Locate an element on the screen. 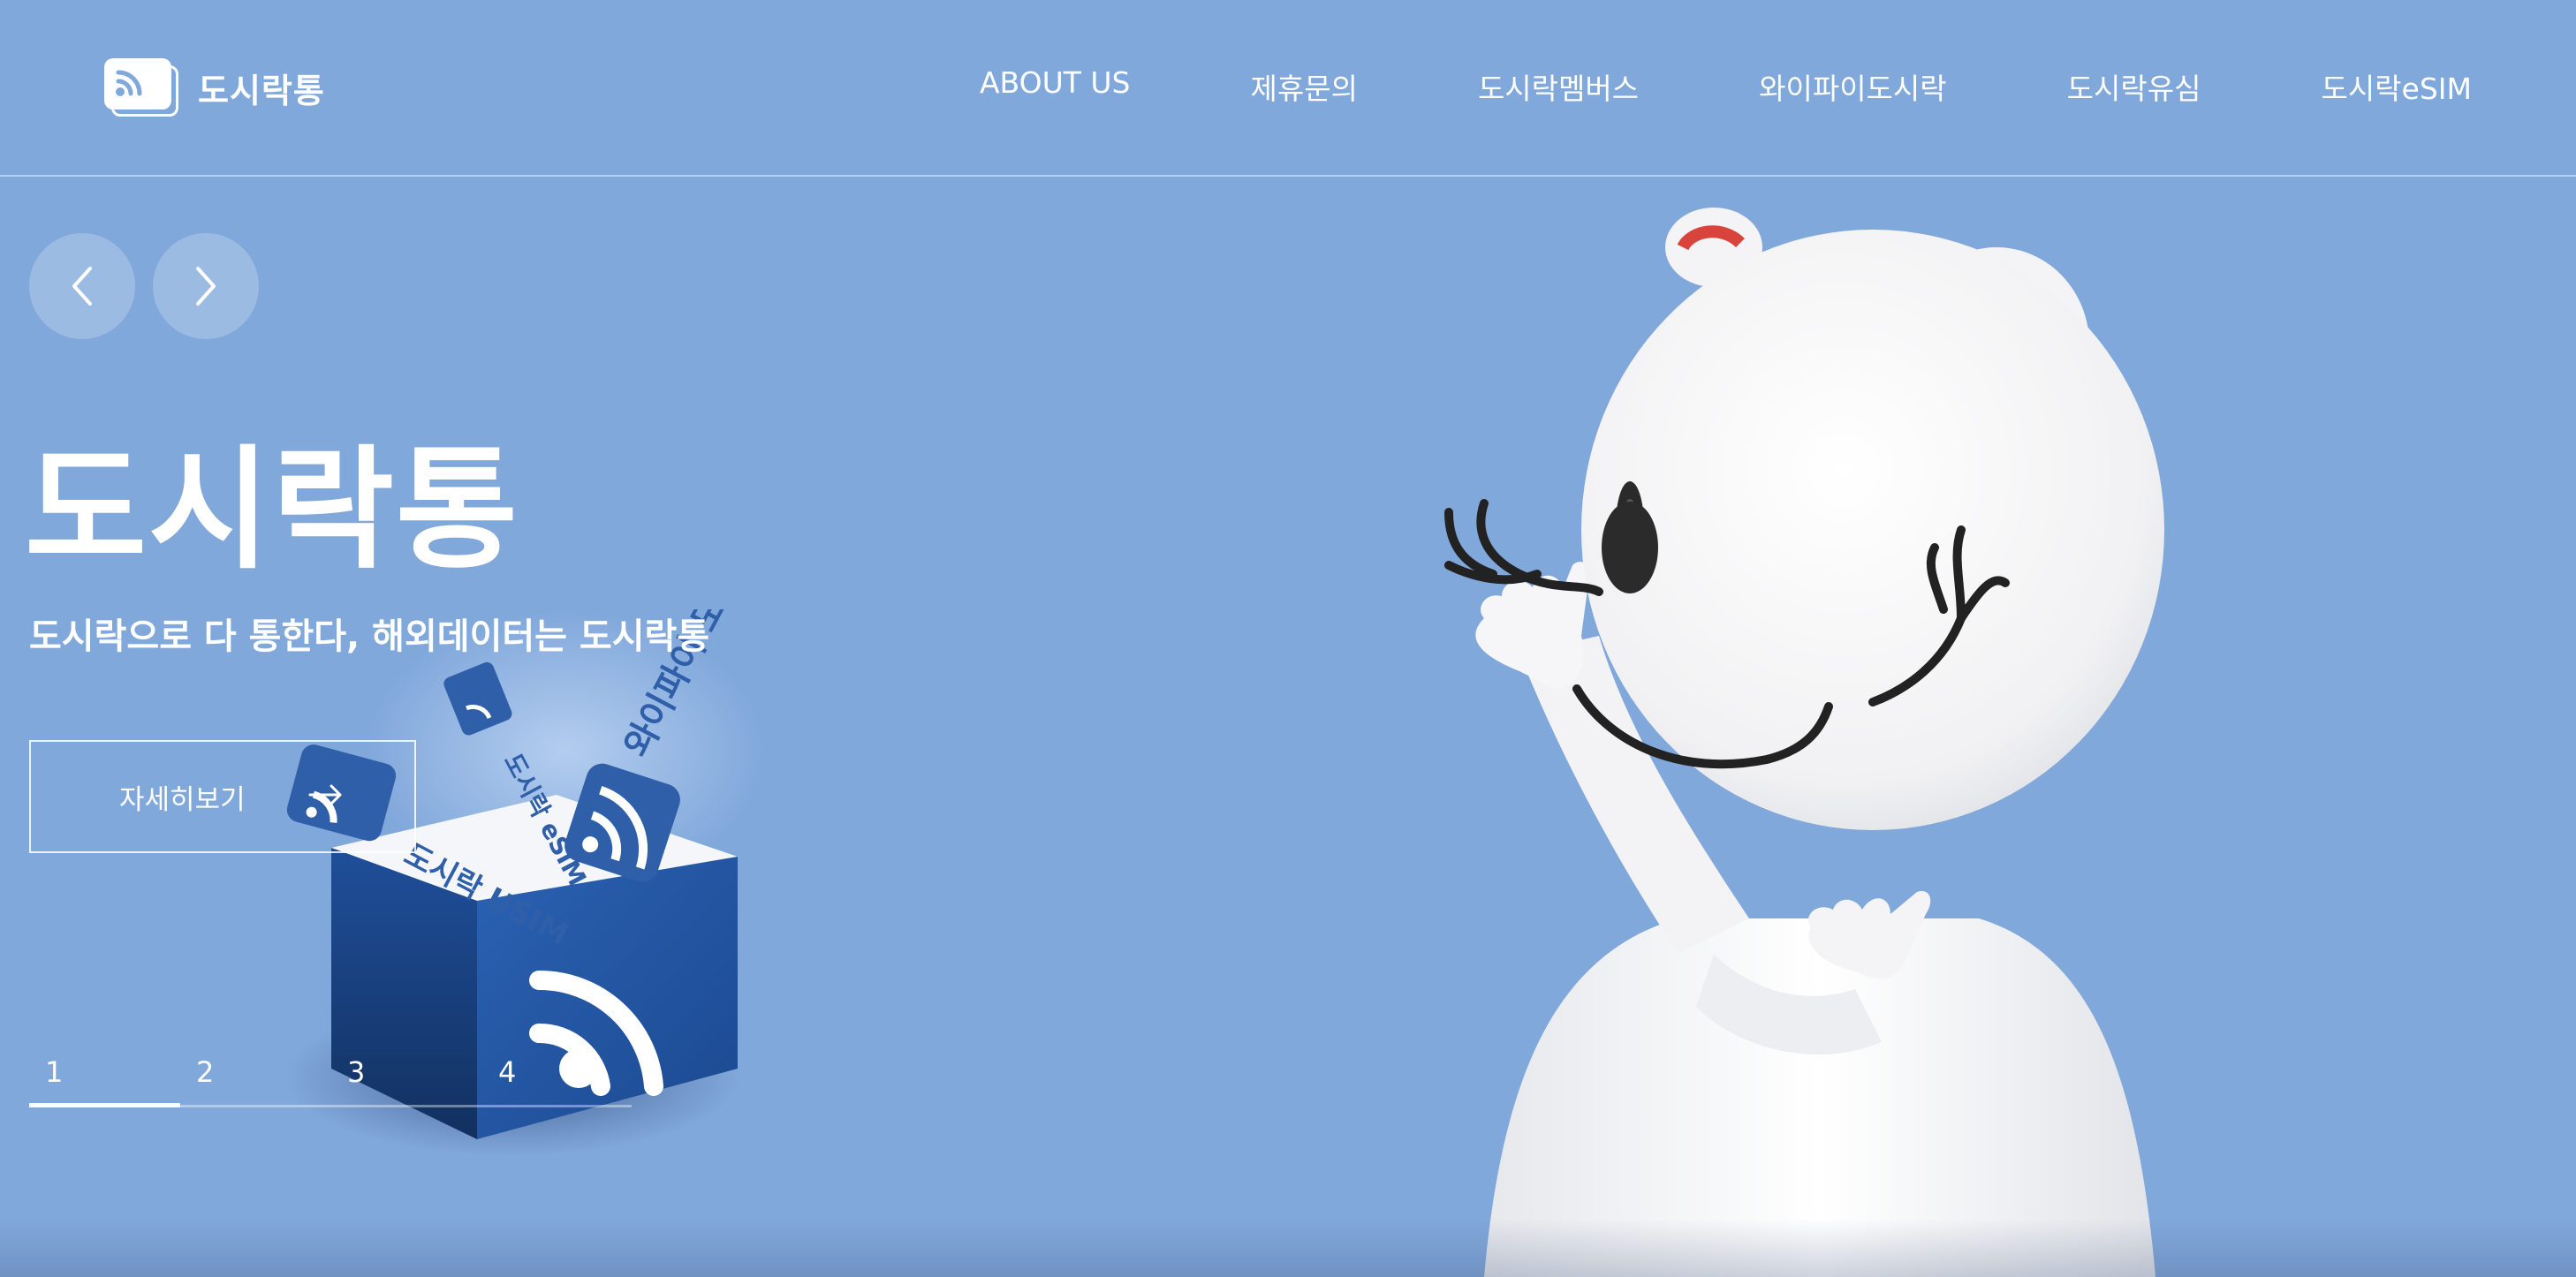 Image resolution: width=2576 pixels, height=1277 pixels. hero-title: 도시락통 is located at coordinates (272, 510).